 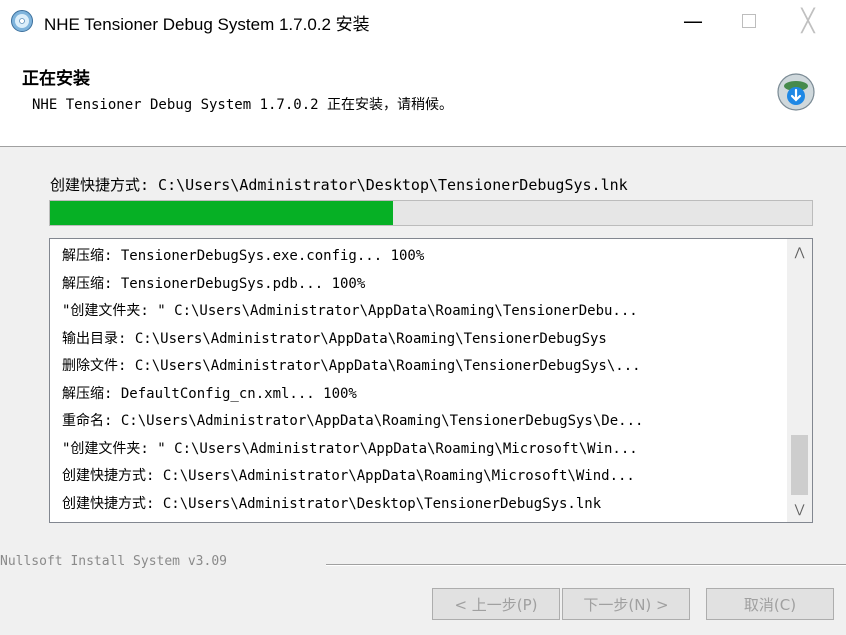 I want to click on installer-disc-icon, so click(x=22, y=21).